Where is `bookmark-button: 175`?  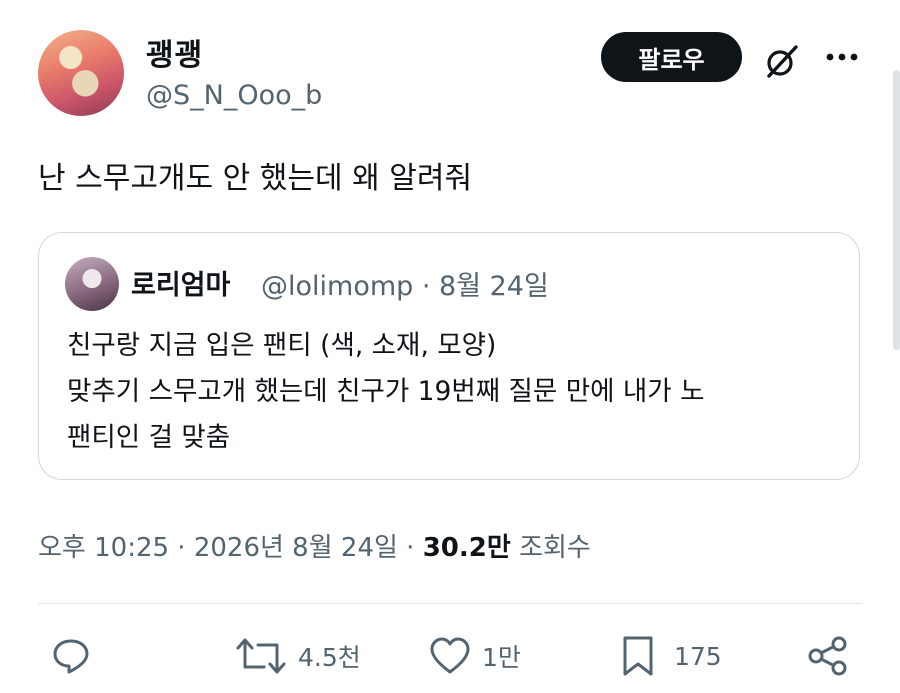
bookmark-button: 175 is located at coordinates (671, 656).